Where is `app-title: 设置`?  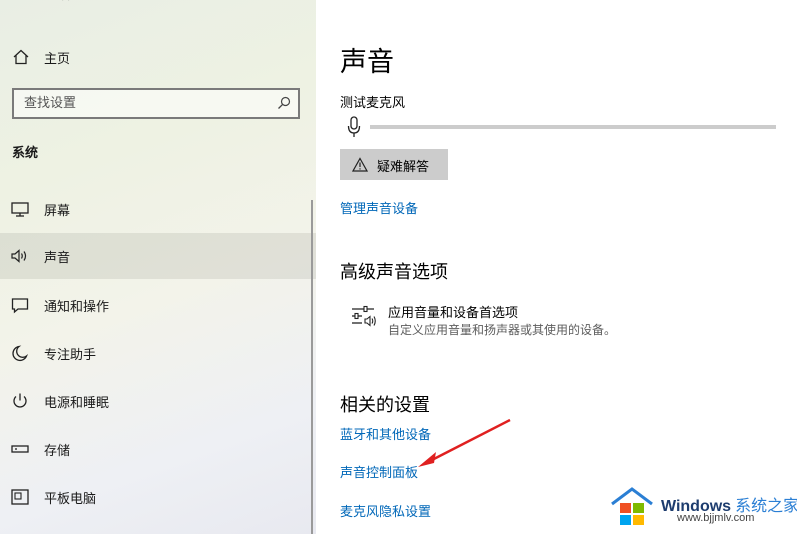
app-title: 设置 is located at coordinates (70, 1).